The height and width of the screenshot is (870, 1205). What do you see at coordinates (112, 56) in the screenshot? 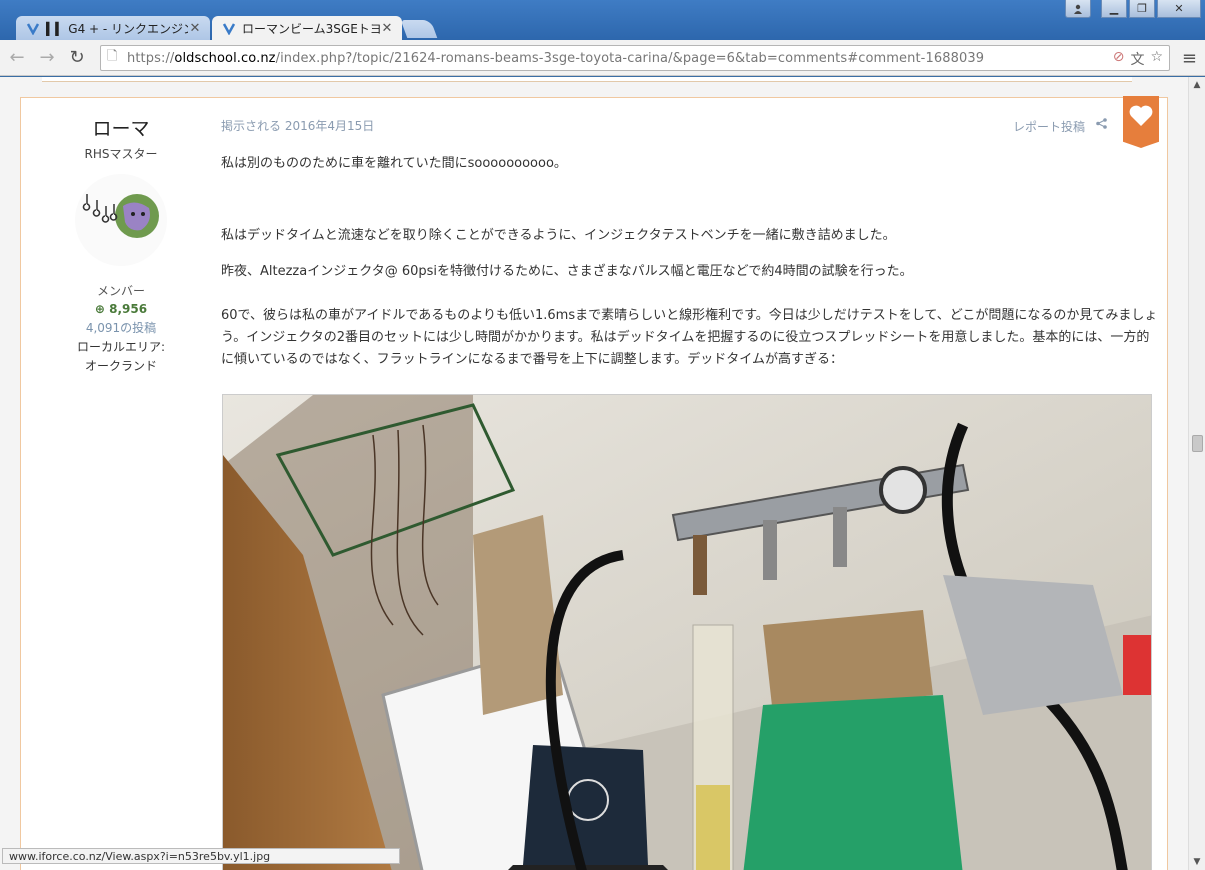
I see `page-icon: 🗋` at bounding box center [112, 56].